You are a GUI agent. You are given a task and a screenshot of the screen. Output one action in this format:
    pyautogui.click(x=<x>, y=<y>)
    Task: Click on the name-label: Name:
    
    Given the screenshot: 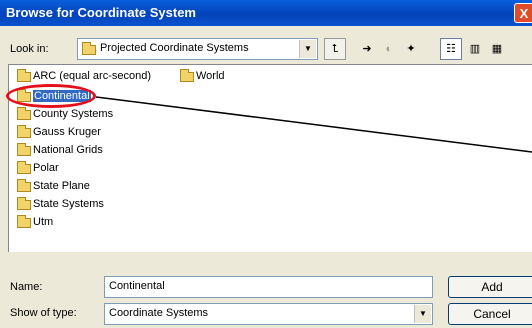 What is the action you would take?
    pyautogui.click(x=26, y=287)
    